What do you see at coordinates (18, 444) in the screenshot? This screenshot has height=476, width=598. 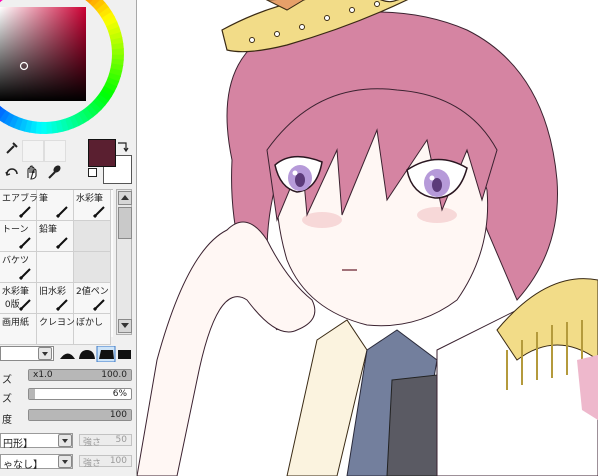 I see `shape-select-value: 円形】` at bounding box center [18, 444].